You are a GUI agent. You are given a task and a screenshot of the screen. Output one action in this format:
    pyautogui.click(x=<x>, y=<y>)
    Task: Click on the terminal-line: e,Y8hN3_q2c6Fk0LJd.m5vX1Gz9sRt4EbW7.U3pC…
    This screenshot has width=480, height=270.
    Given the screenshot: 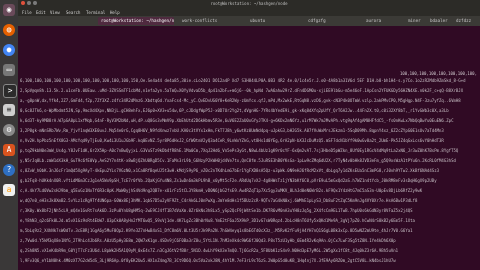 What is the action you would take?
    pyautogui.click(x=217, y=220)
    